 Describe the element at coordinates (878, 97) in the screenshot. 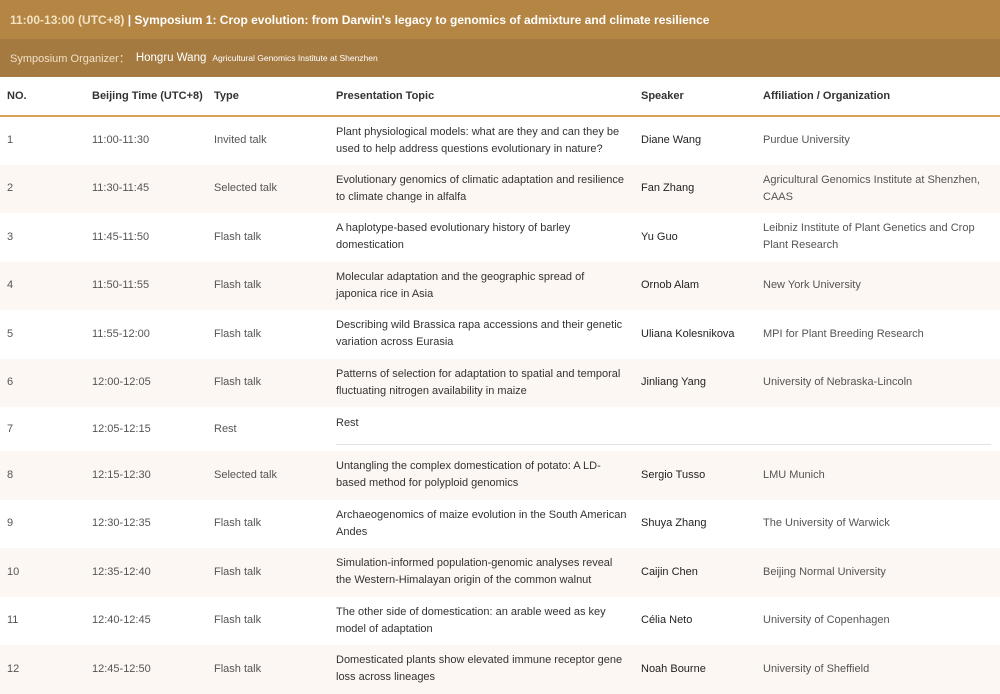

I see `column-header-affiliation: Affiliation / Organization` at that location.